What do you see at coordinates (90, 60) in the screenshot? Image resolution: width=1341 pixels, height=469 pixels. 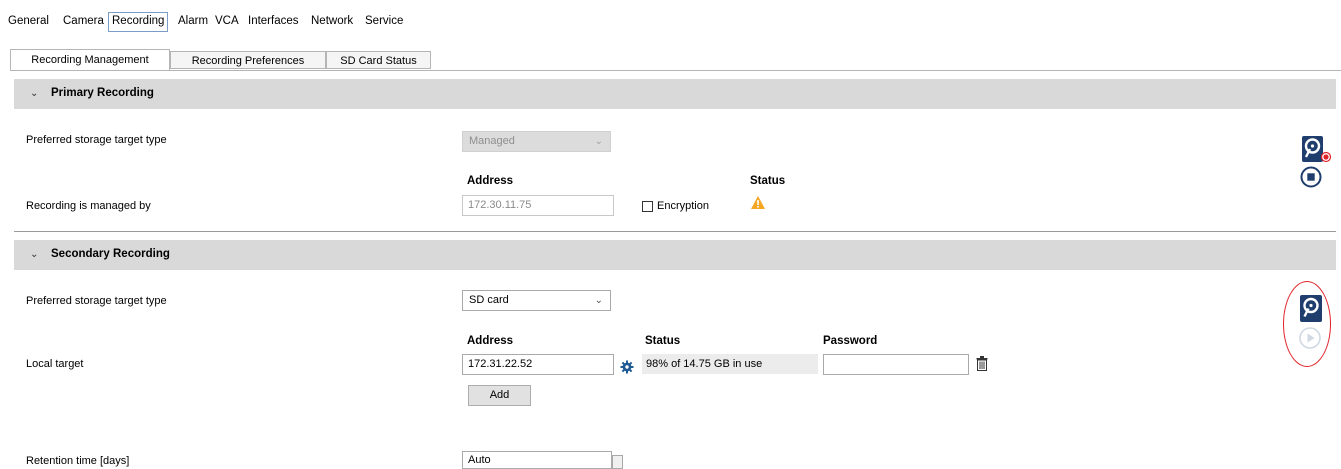 I see `tab-recording-management: Recording Management` at bounding box center [90, 60].